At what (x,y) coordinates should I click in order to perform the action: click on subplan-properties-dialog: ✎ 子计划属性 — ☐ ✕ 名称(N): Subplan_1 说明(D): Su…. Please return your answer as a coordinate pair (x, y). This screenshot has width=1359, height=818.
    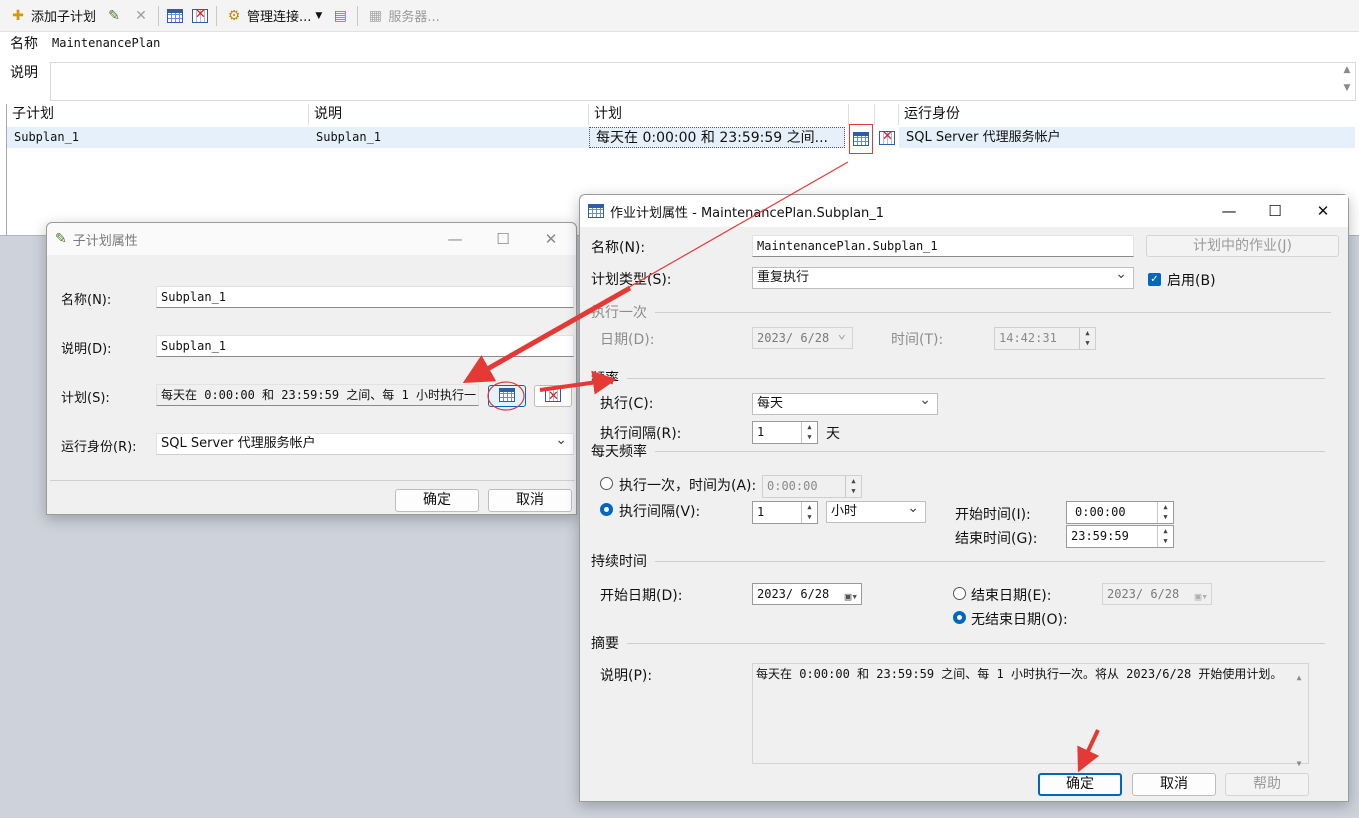
    Looking at the image, I should click on (311, 368).